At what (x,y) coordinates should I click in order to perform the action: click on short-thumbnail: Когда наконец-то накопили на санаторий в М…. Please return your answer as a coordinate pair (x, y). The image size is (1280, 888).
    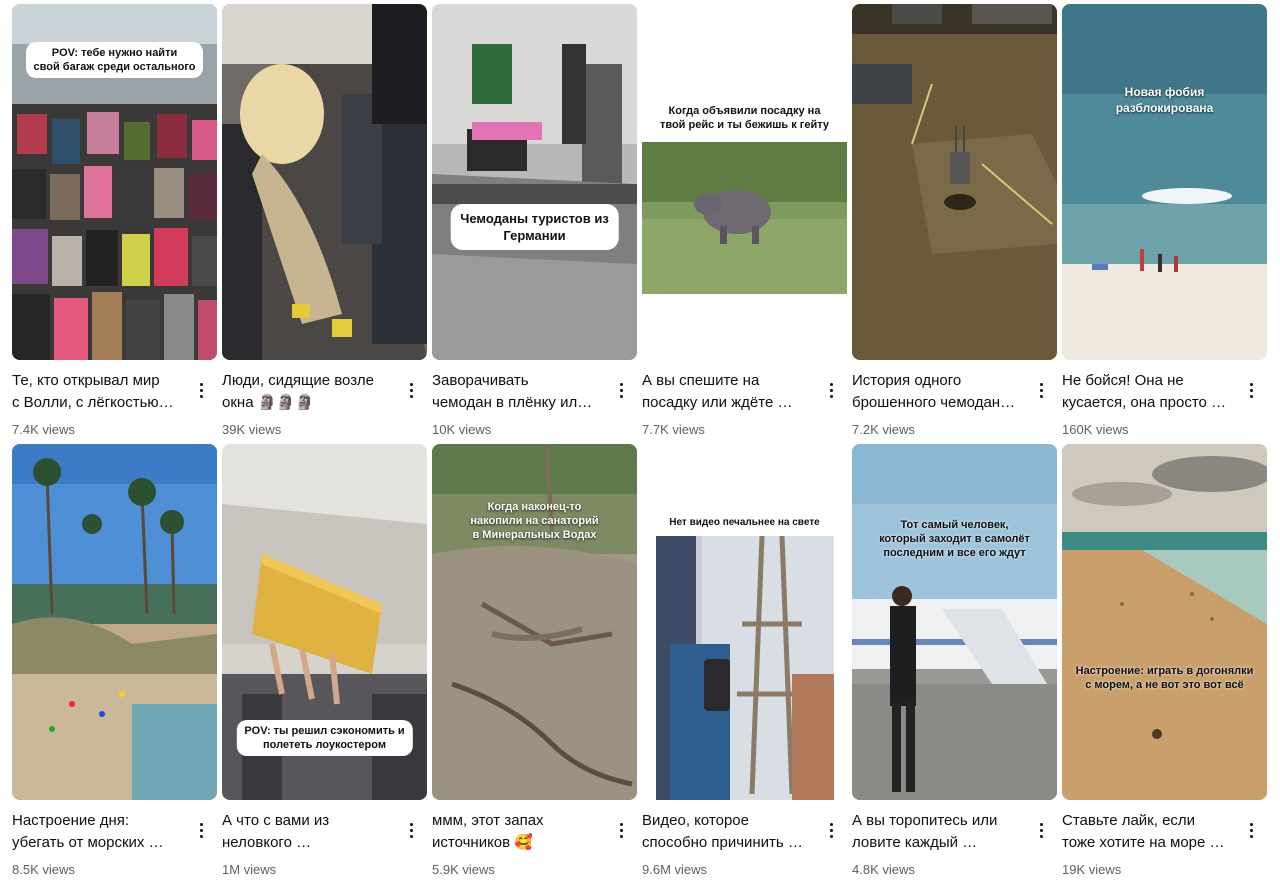
    Looking at the image, I should click on (534, 622).